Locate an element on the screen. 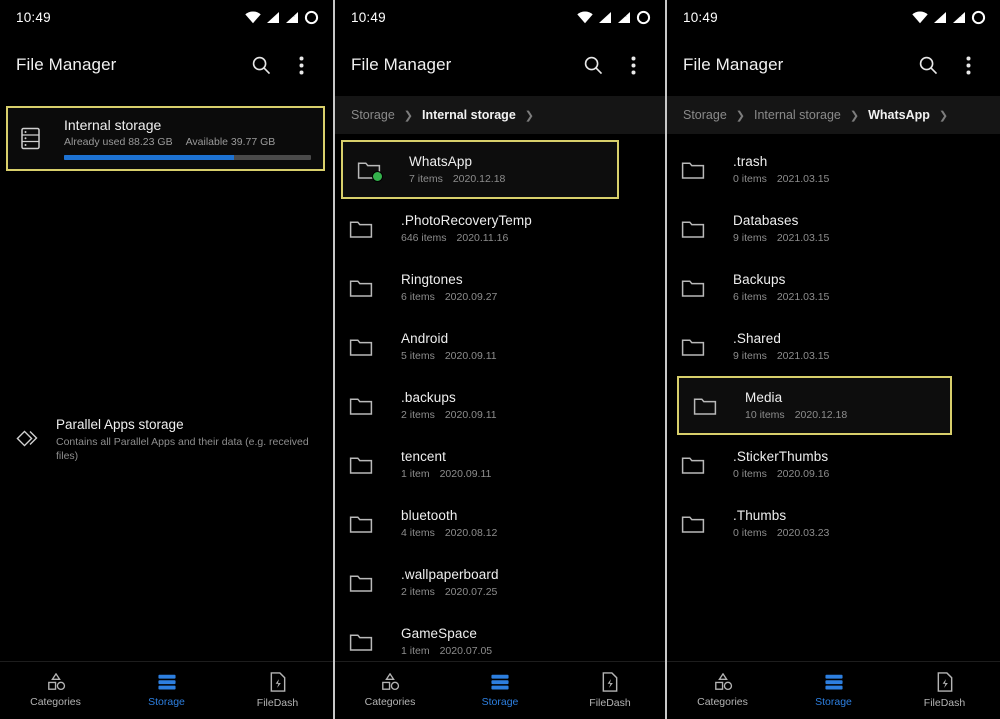 This screenshot has width=1000, height=719. file-date: 2020.08.12 is located at coordinates (471, 533).